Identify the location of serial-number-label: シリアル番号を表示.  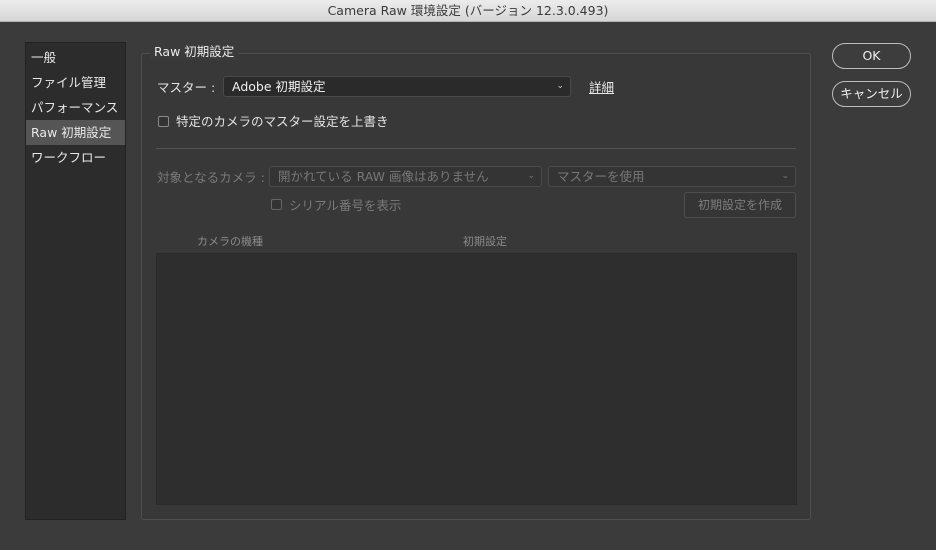
(345, 205).